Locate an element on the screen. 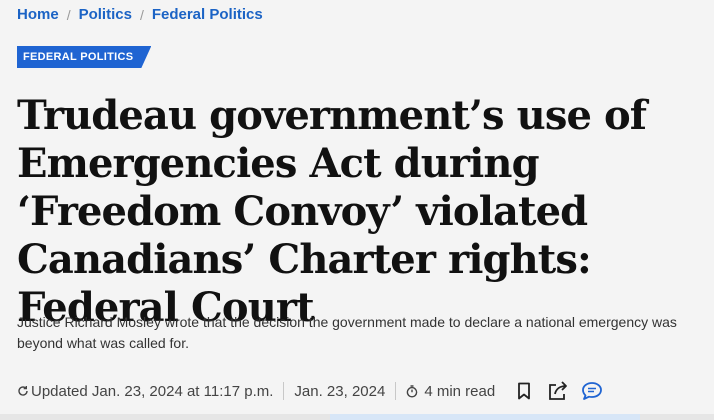 This screenshot has width=714, height=420. content-image-edge-highlight is located at coordinates (485, 417).